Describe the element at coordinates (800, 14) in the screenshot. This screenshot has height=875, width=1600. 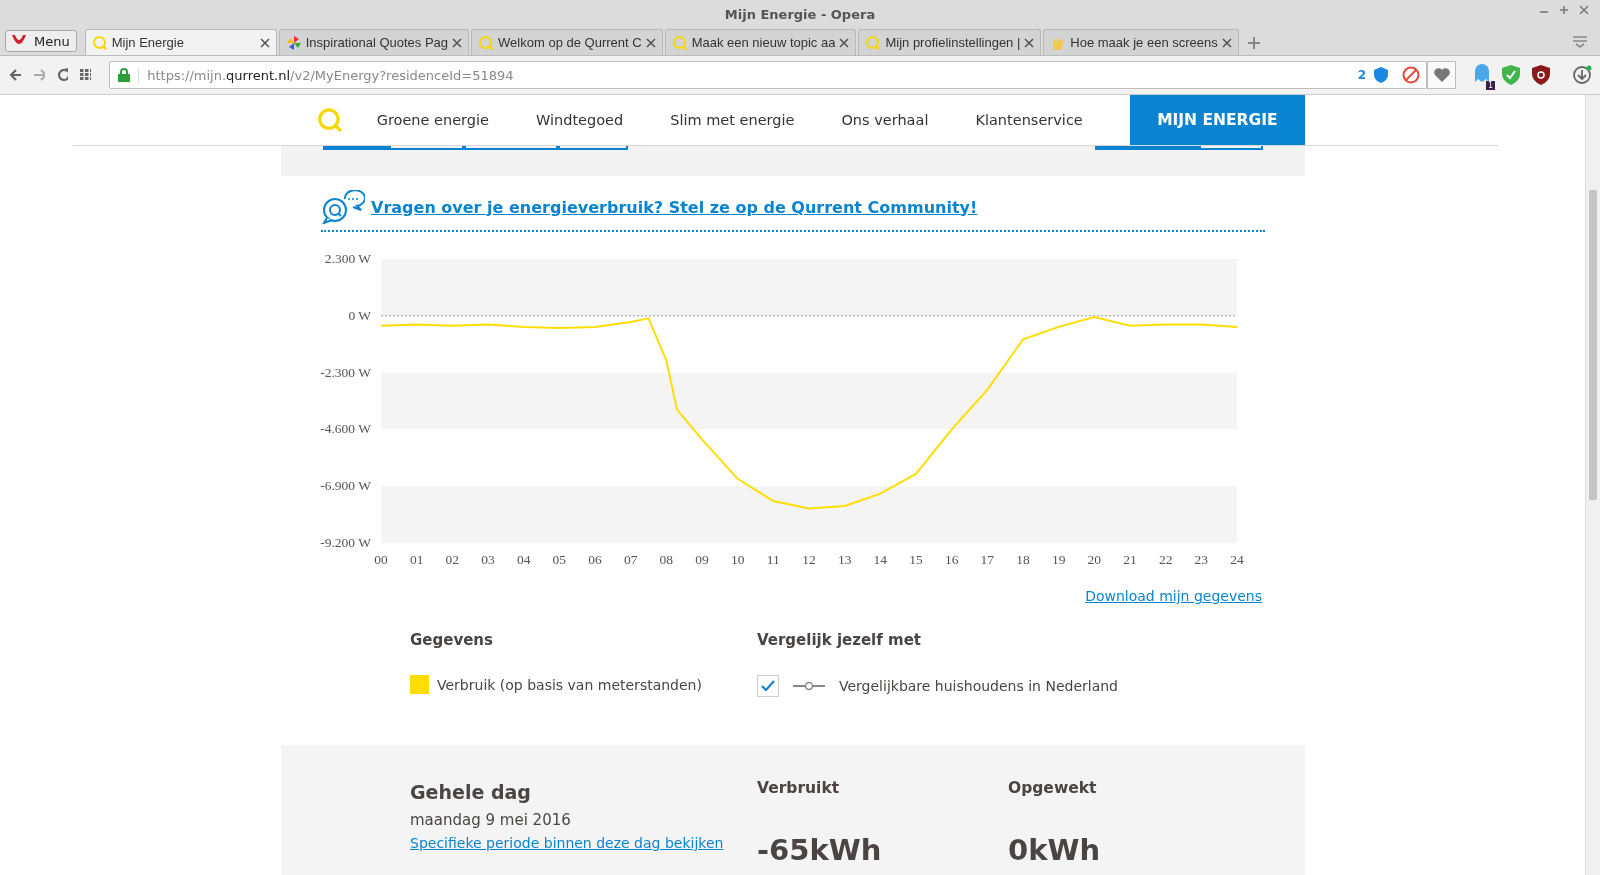
I see `window-title: Mijn Energie - Opera` at that location.